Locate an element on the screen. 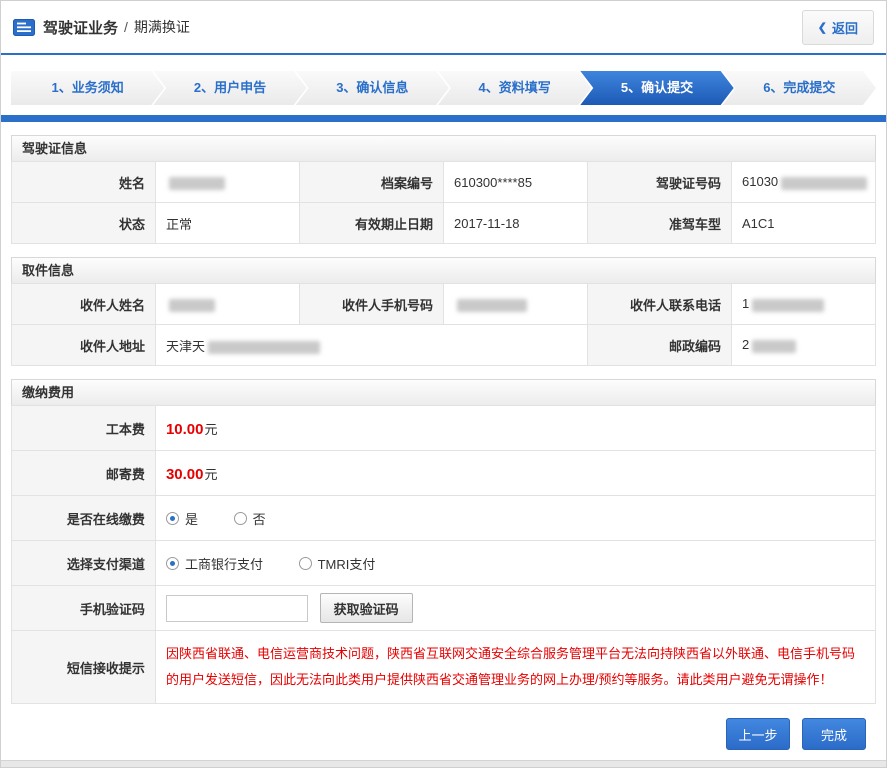 This screenshot has height=768, width=887. vehicle-class-value: A1C1 is located at coordinates (803, 223).